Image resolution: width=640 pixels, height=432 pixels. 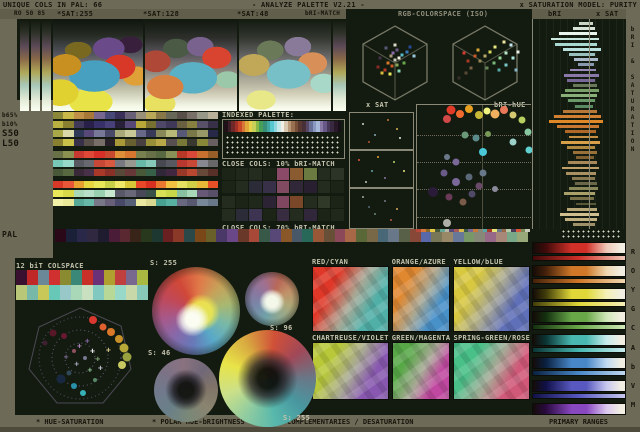 I want to click on palette-strip-row9, so click(x=135, y=193).